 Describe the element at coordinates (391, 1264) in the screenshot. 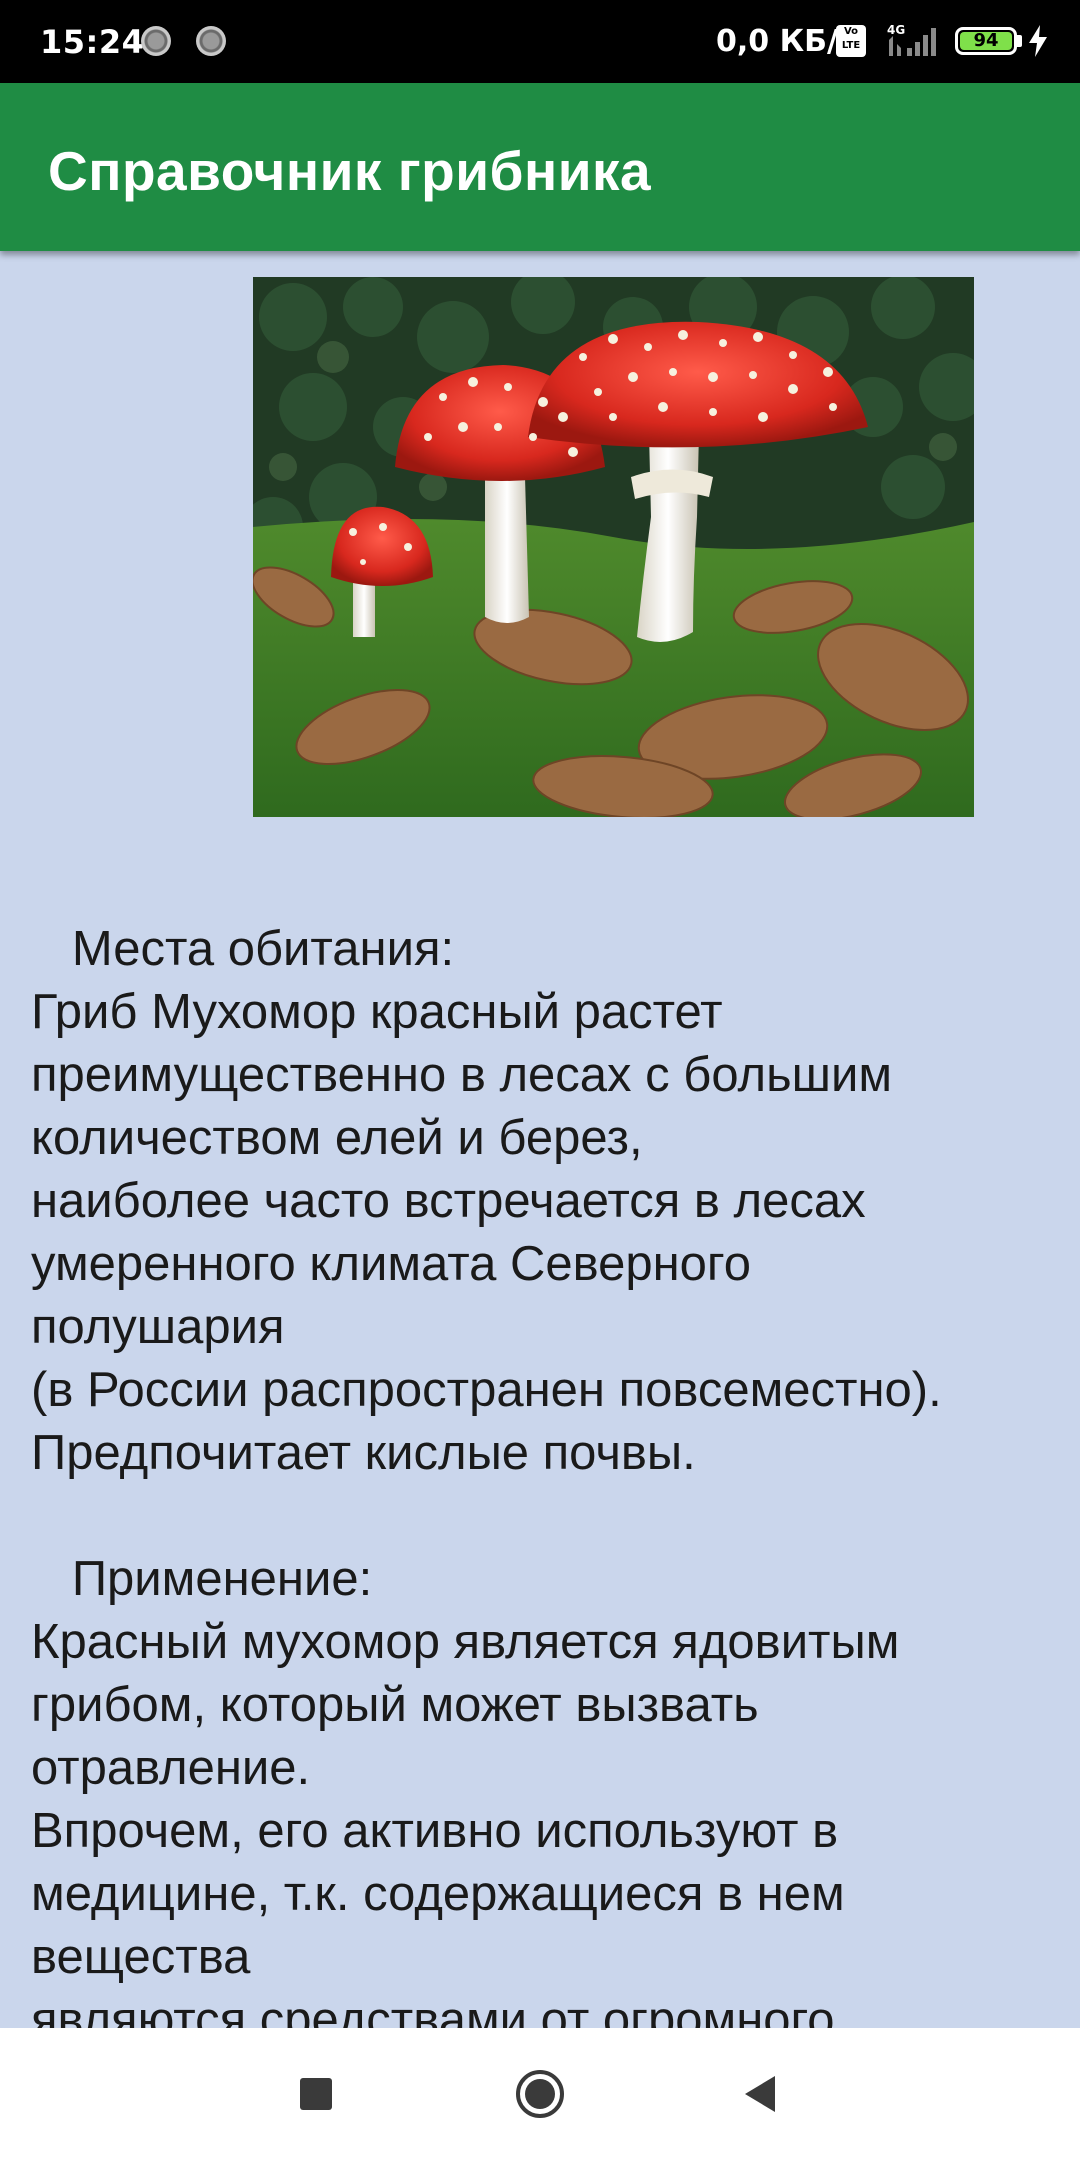

I see `description-line: умеренного климата Северного` at that location.